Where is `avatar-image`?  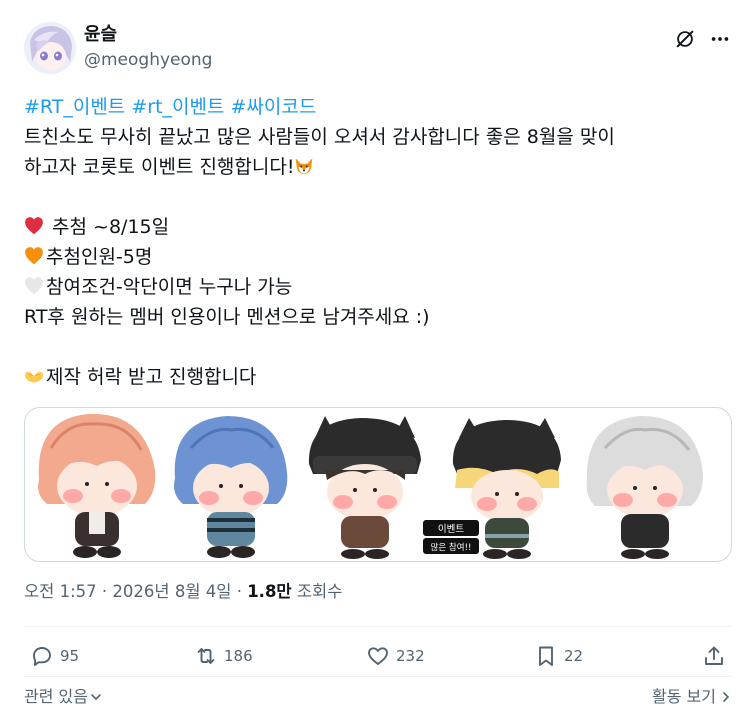 avatar-image is located at coordinates (50, 48).